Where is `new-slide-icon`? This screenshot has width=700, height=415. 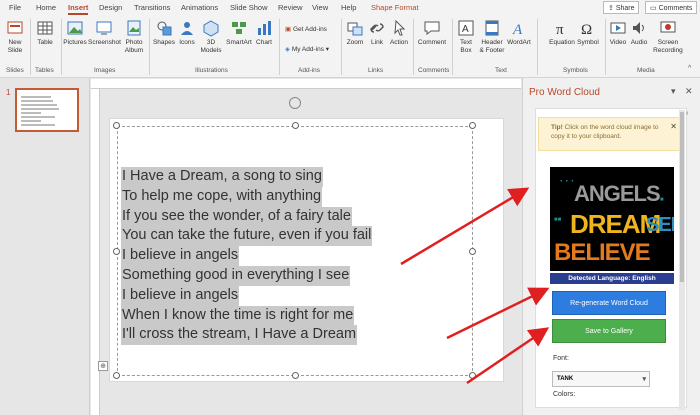
new-slide-icon is located at coordinates (15, 27).